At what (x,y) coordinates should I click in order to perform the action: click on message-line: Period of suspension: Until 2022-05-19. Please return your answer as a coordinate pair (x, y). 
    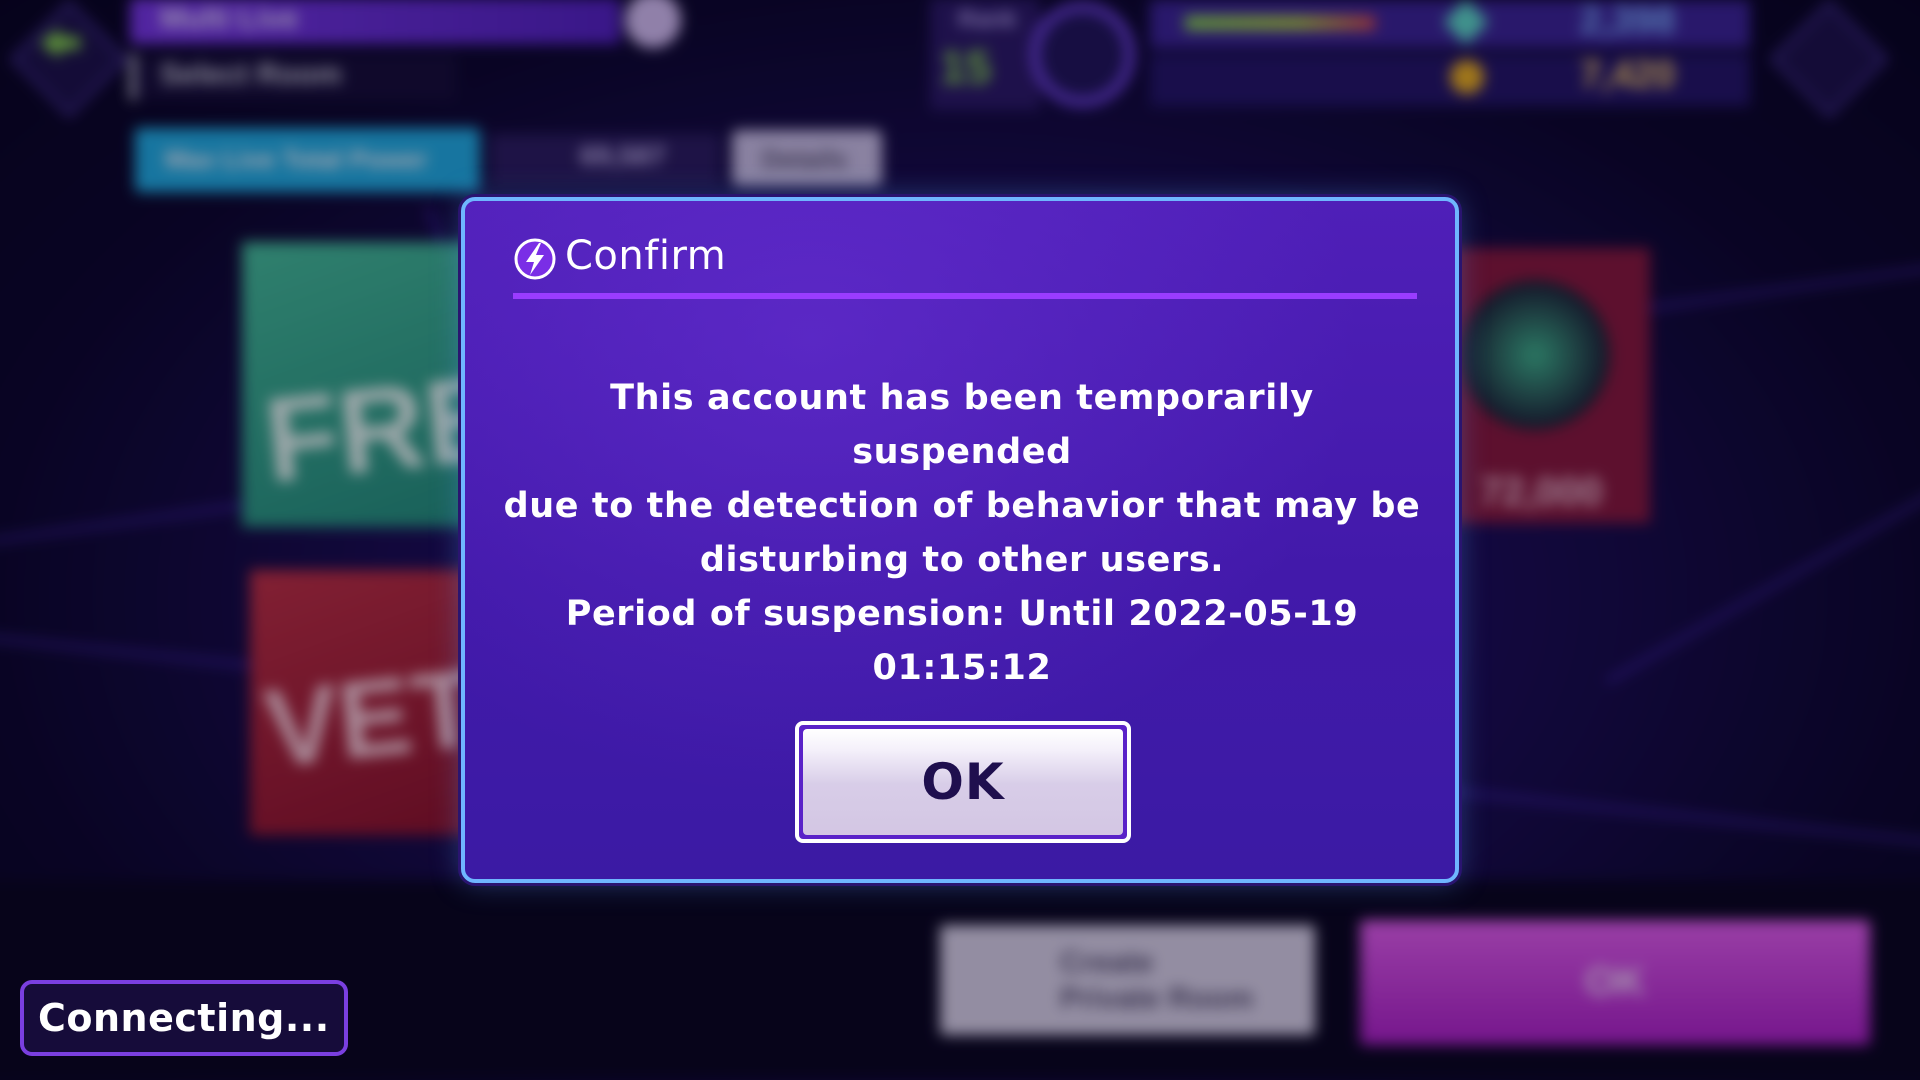
    Looking at the image, I should click on (962, 614).